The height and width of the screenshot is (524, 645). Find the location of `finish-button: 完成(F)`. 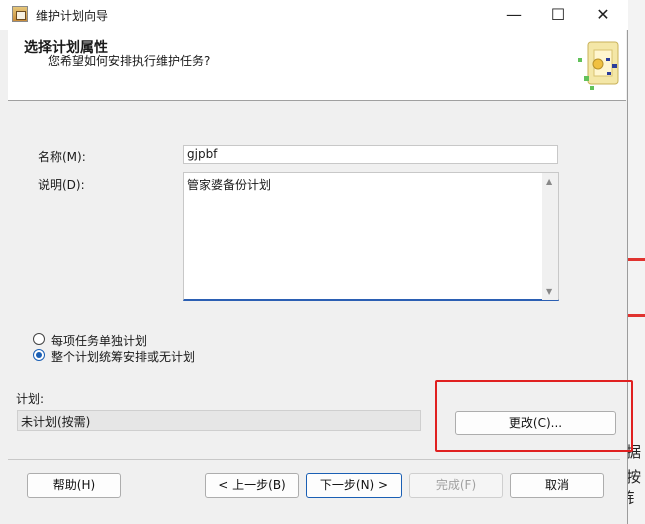

finish-button: 完成(F) is located at coordinates (456, 485).